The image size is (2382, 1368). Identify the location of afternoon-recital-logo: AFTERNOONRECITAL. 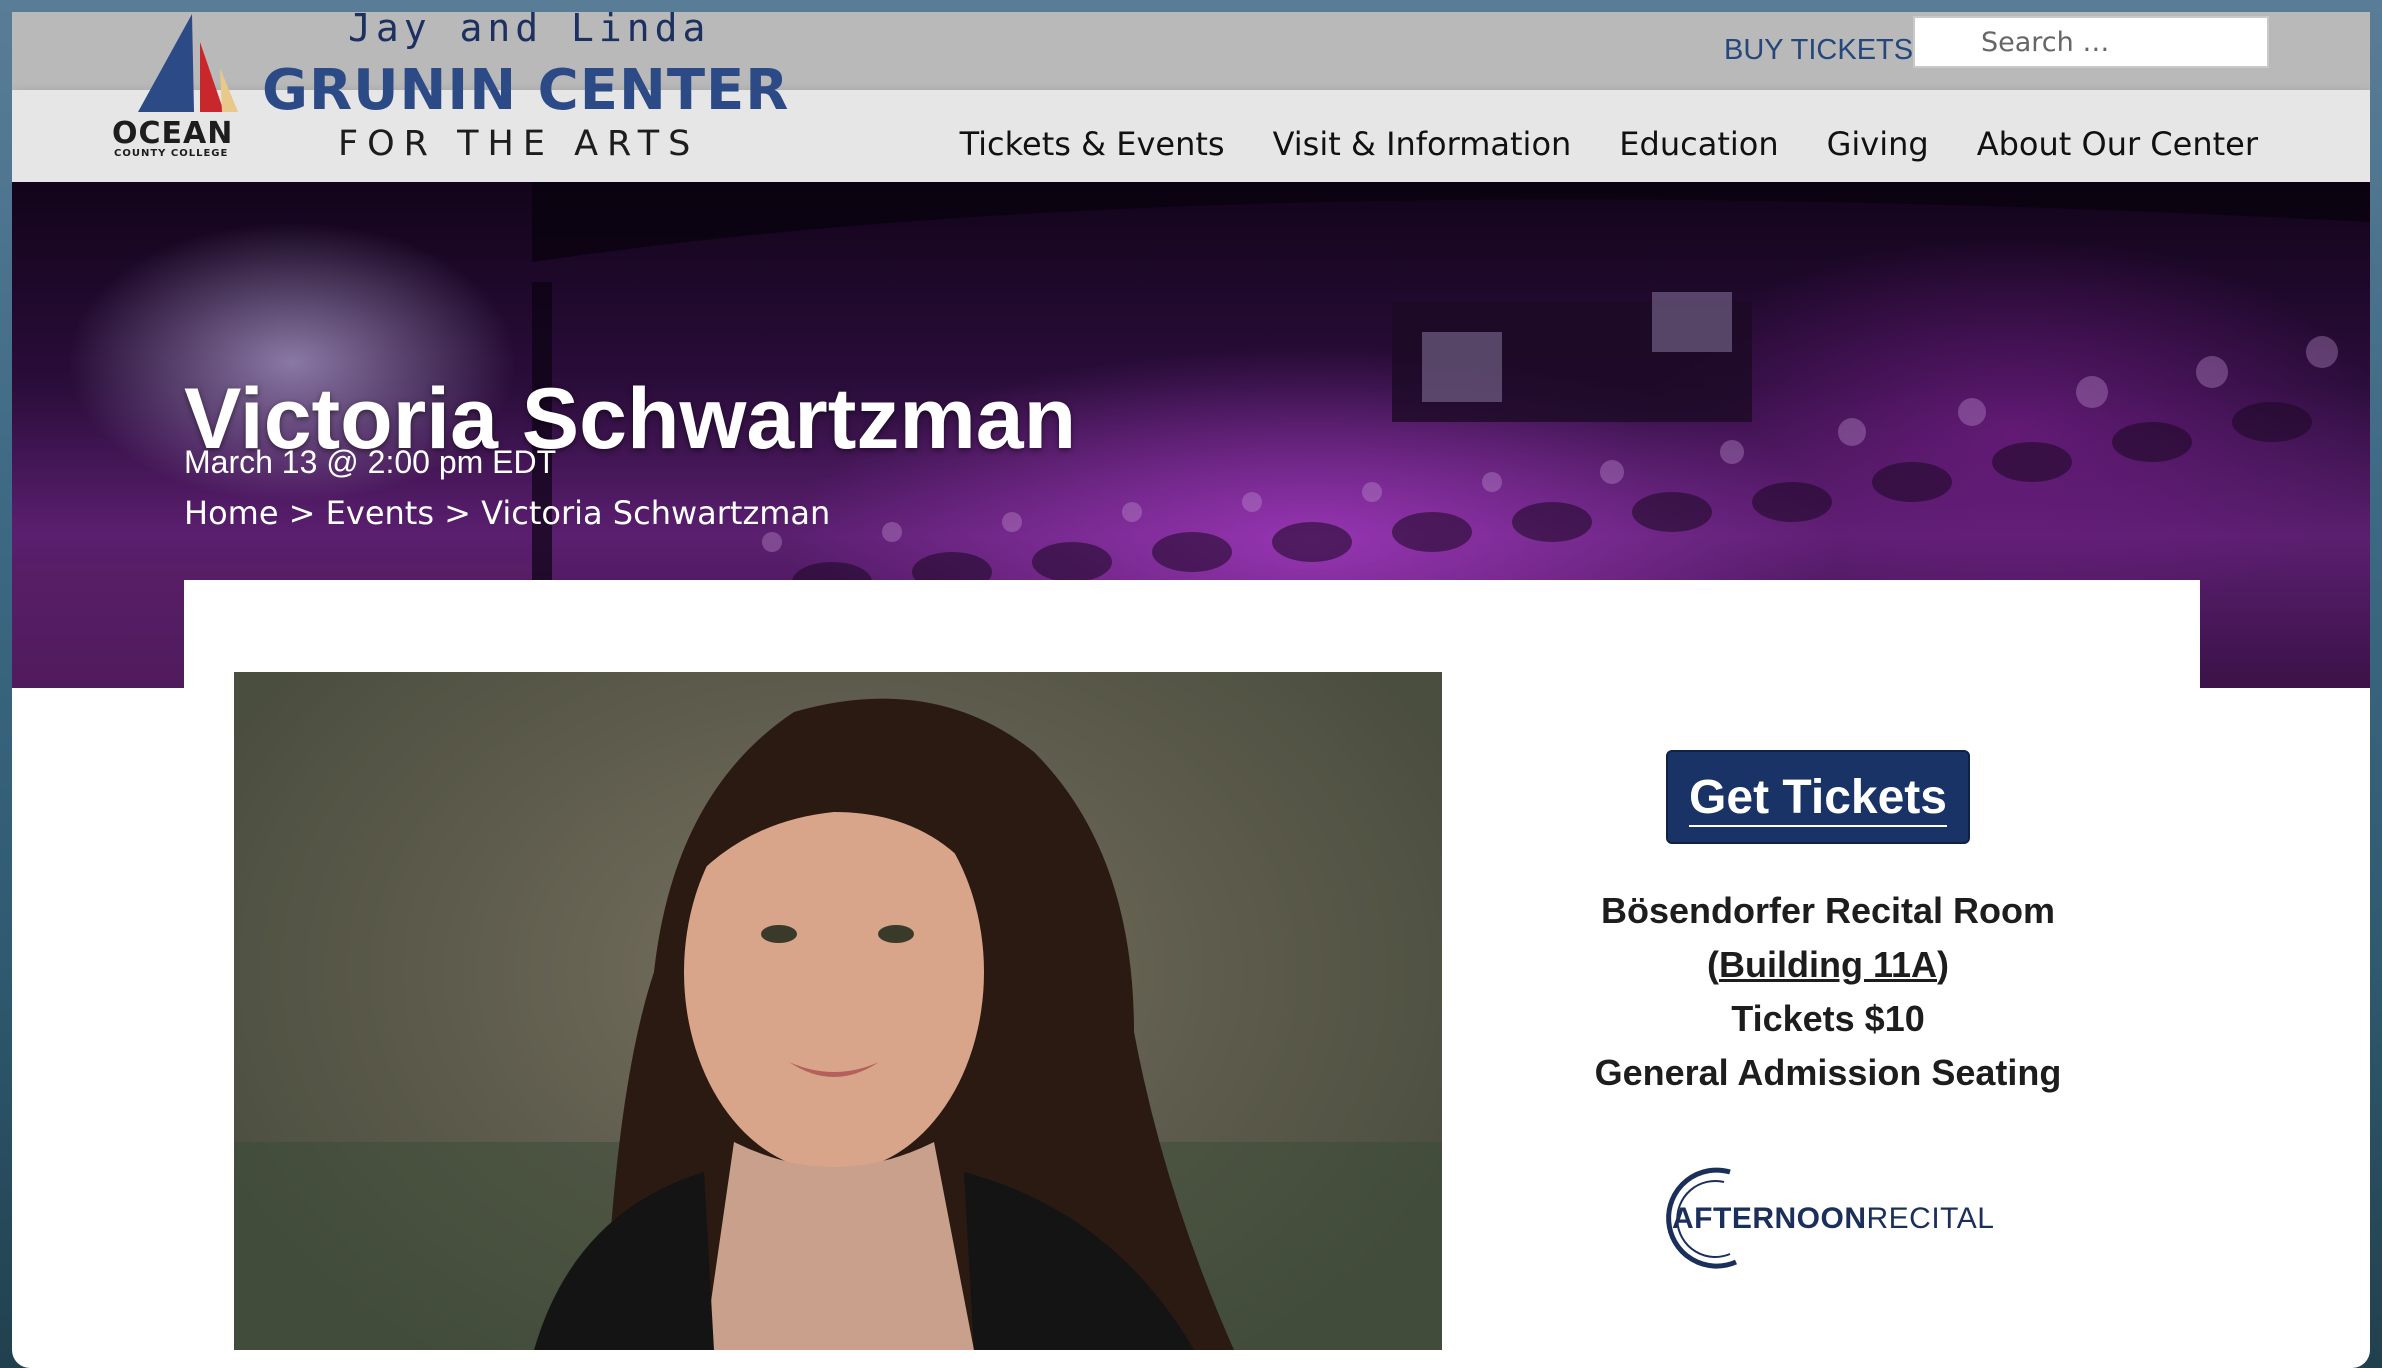
(1833, 1219).